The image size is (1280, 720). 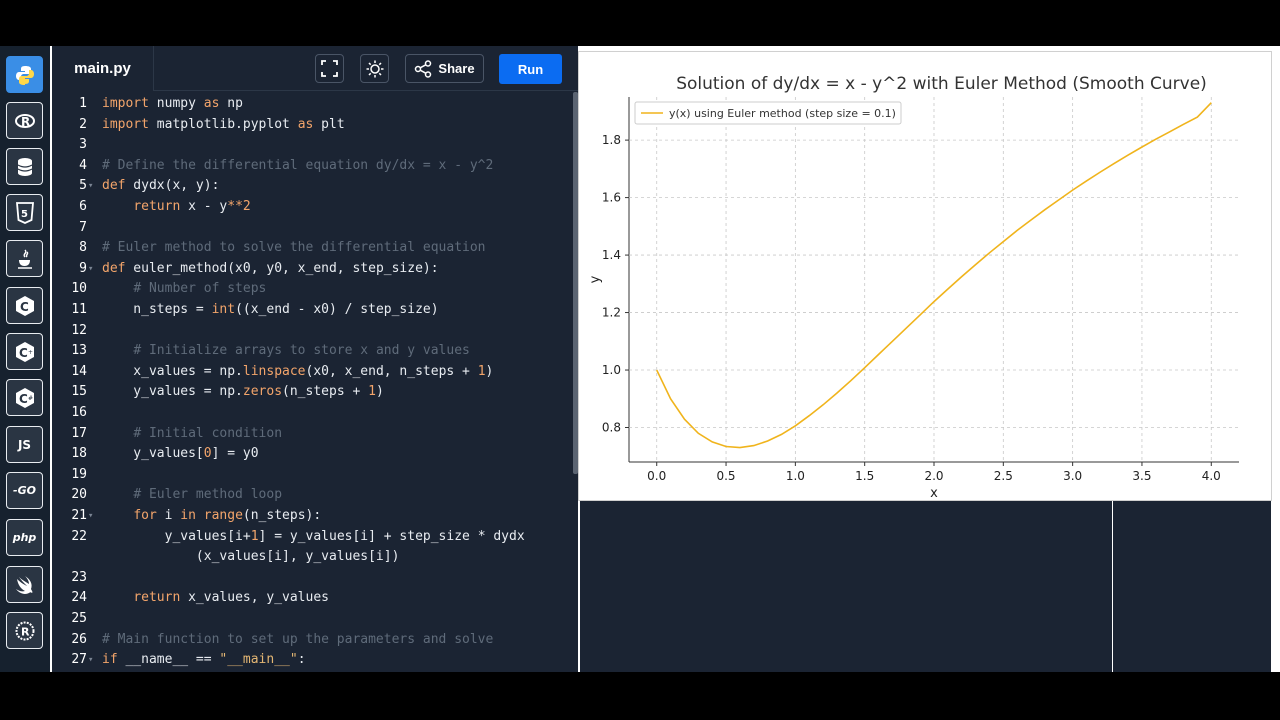 What do you see at coordinates (204, 206) in the screenshot?
I see `code-token: x - y` at bounding box center [204, 206].